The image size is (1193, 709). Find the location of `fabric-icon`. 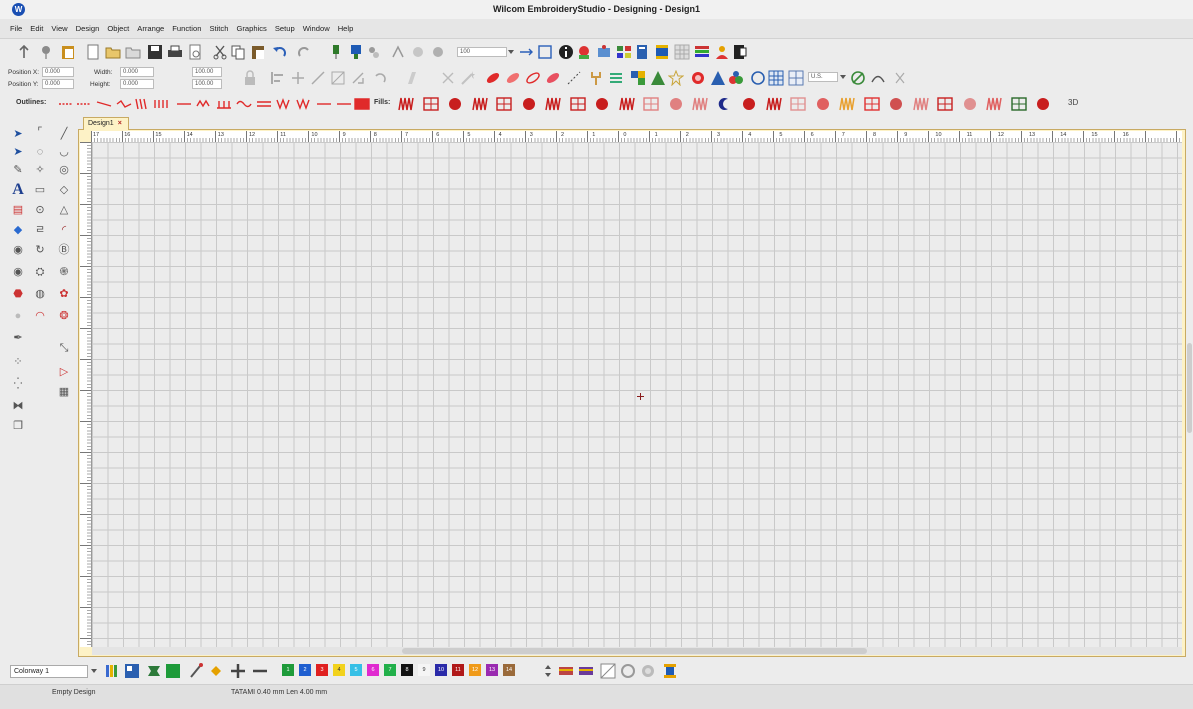

fabric-icon is located at coordinates (648, 671).